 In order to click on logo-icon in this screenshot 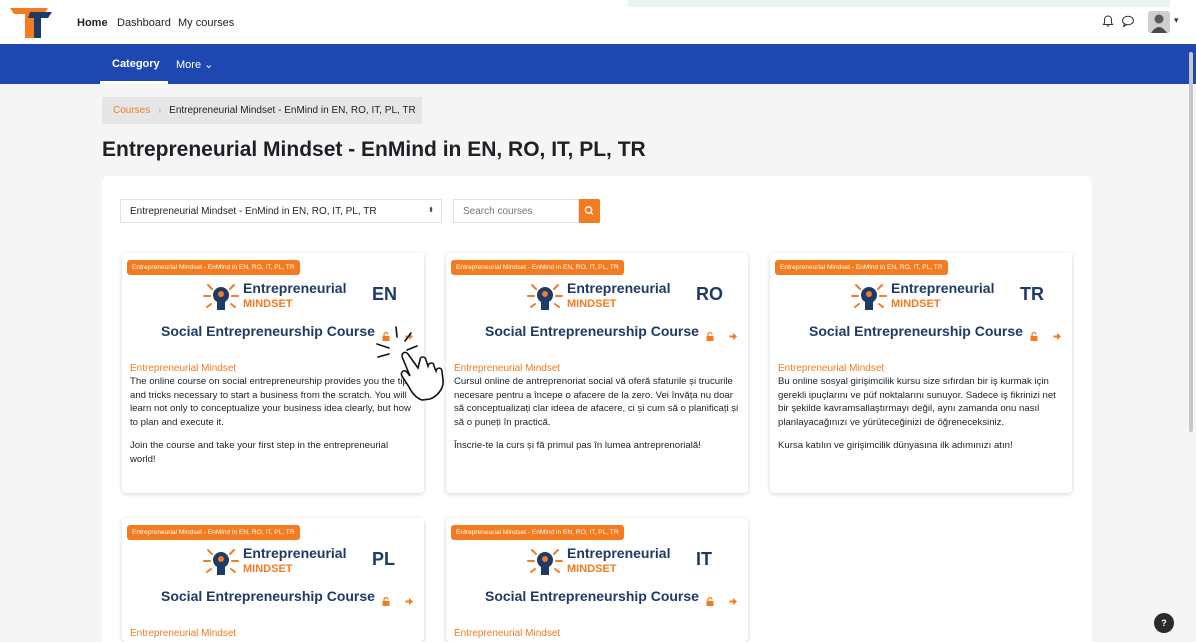, I will do `click(31, 23)`.